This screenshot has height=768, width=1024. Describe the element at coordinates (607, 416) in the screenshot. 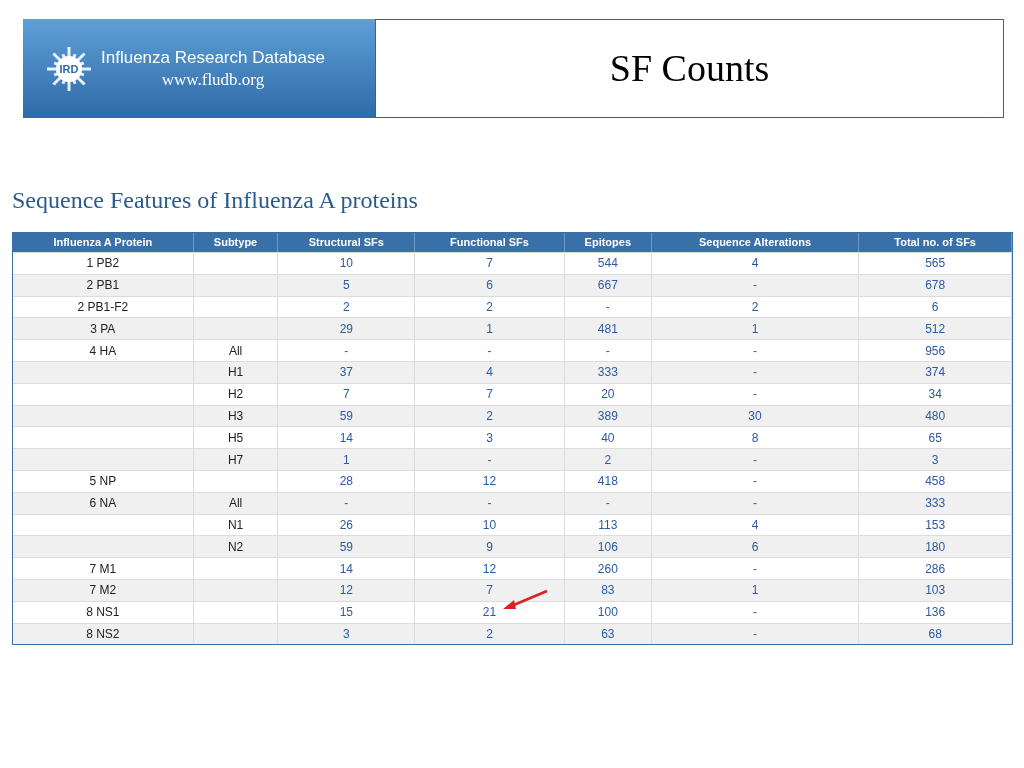

I see `table-cell-text: 389` at that location.